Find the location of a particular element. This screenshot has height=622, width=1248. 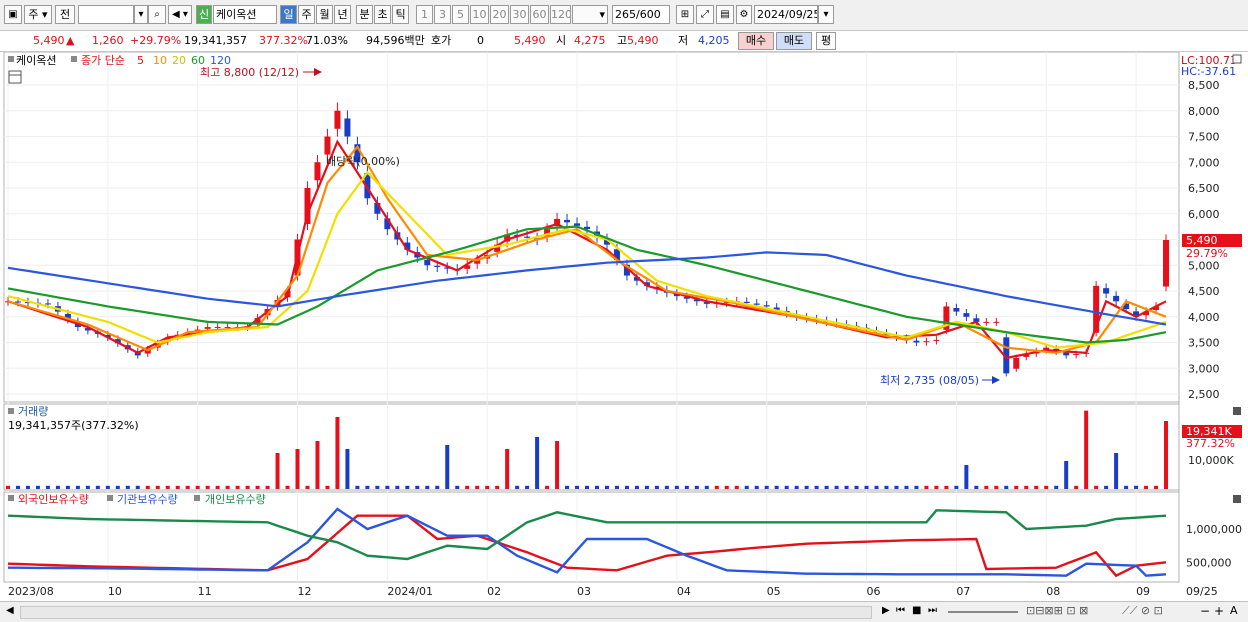

period-tick-tab: 틱 is located at coordinates (400, 14).